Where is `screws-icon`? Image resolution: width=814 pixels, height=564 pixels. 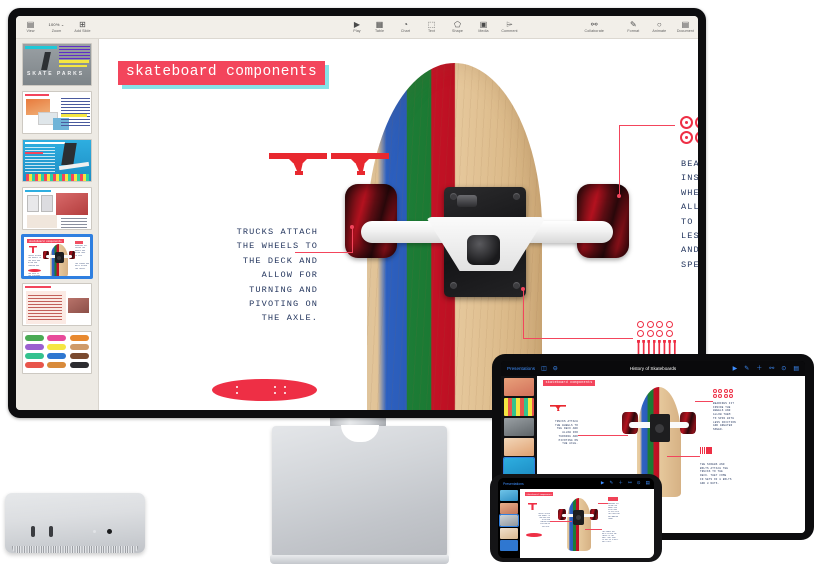
screws-icon is located at coordinates (657, 338).